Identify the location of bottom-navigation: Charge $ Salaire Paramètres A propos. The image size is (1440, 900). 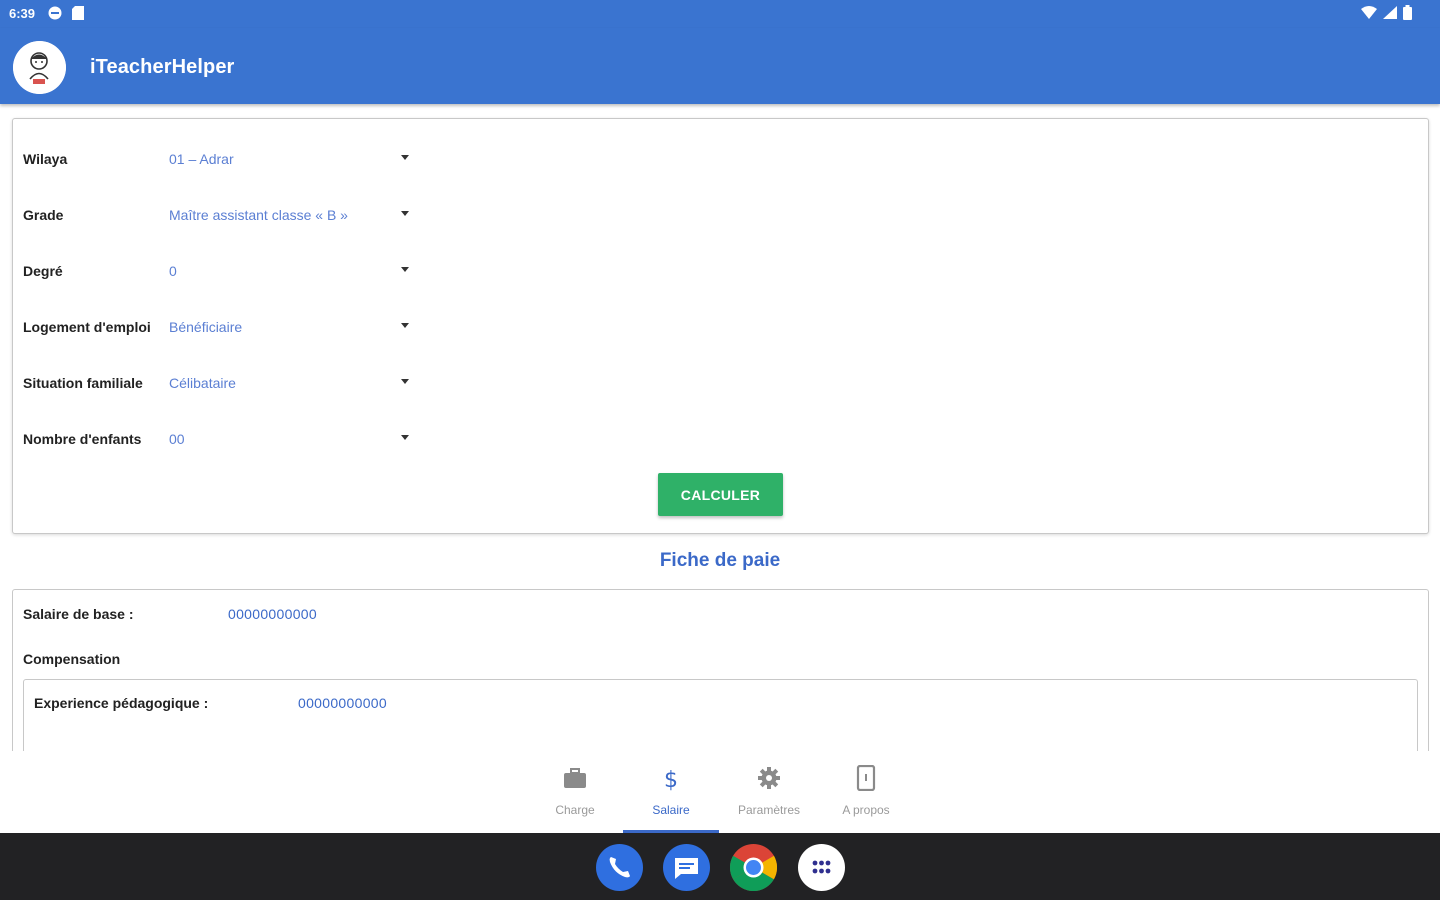
(720, 792).